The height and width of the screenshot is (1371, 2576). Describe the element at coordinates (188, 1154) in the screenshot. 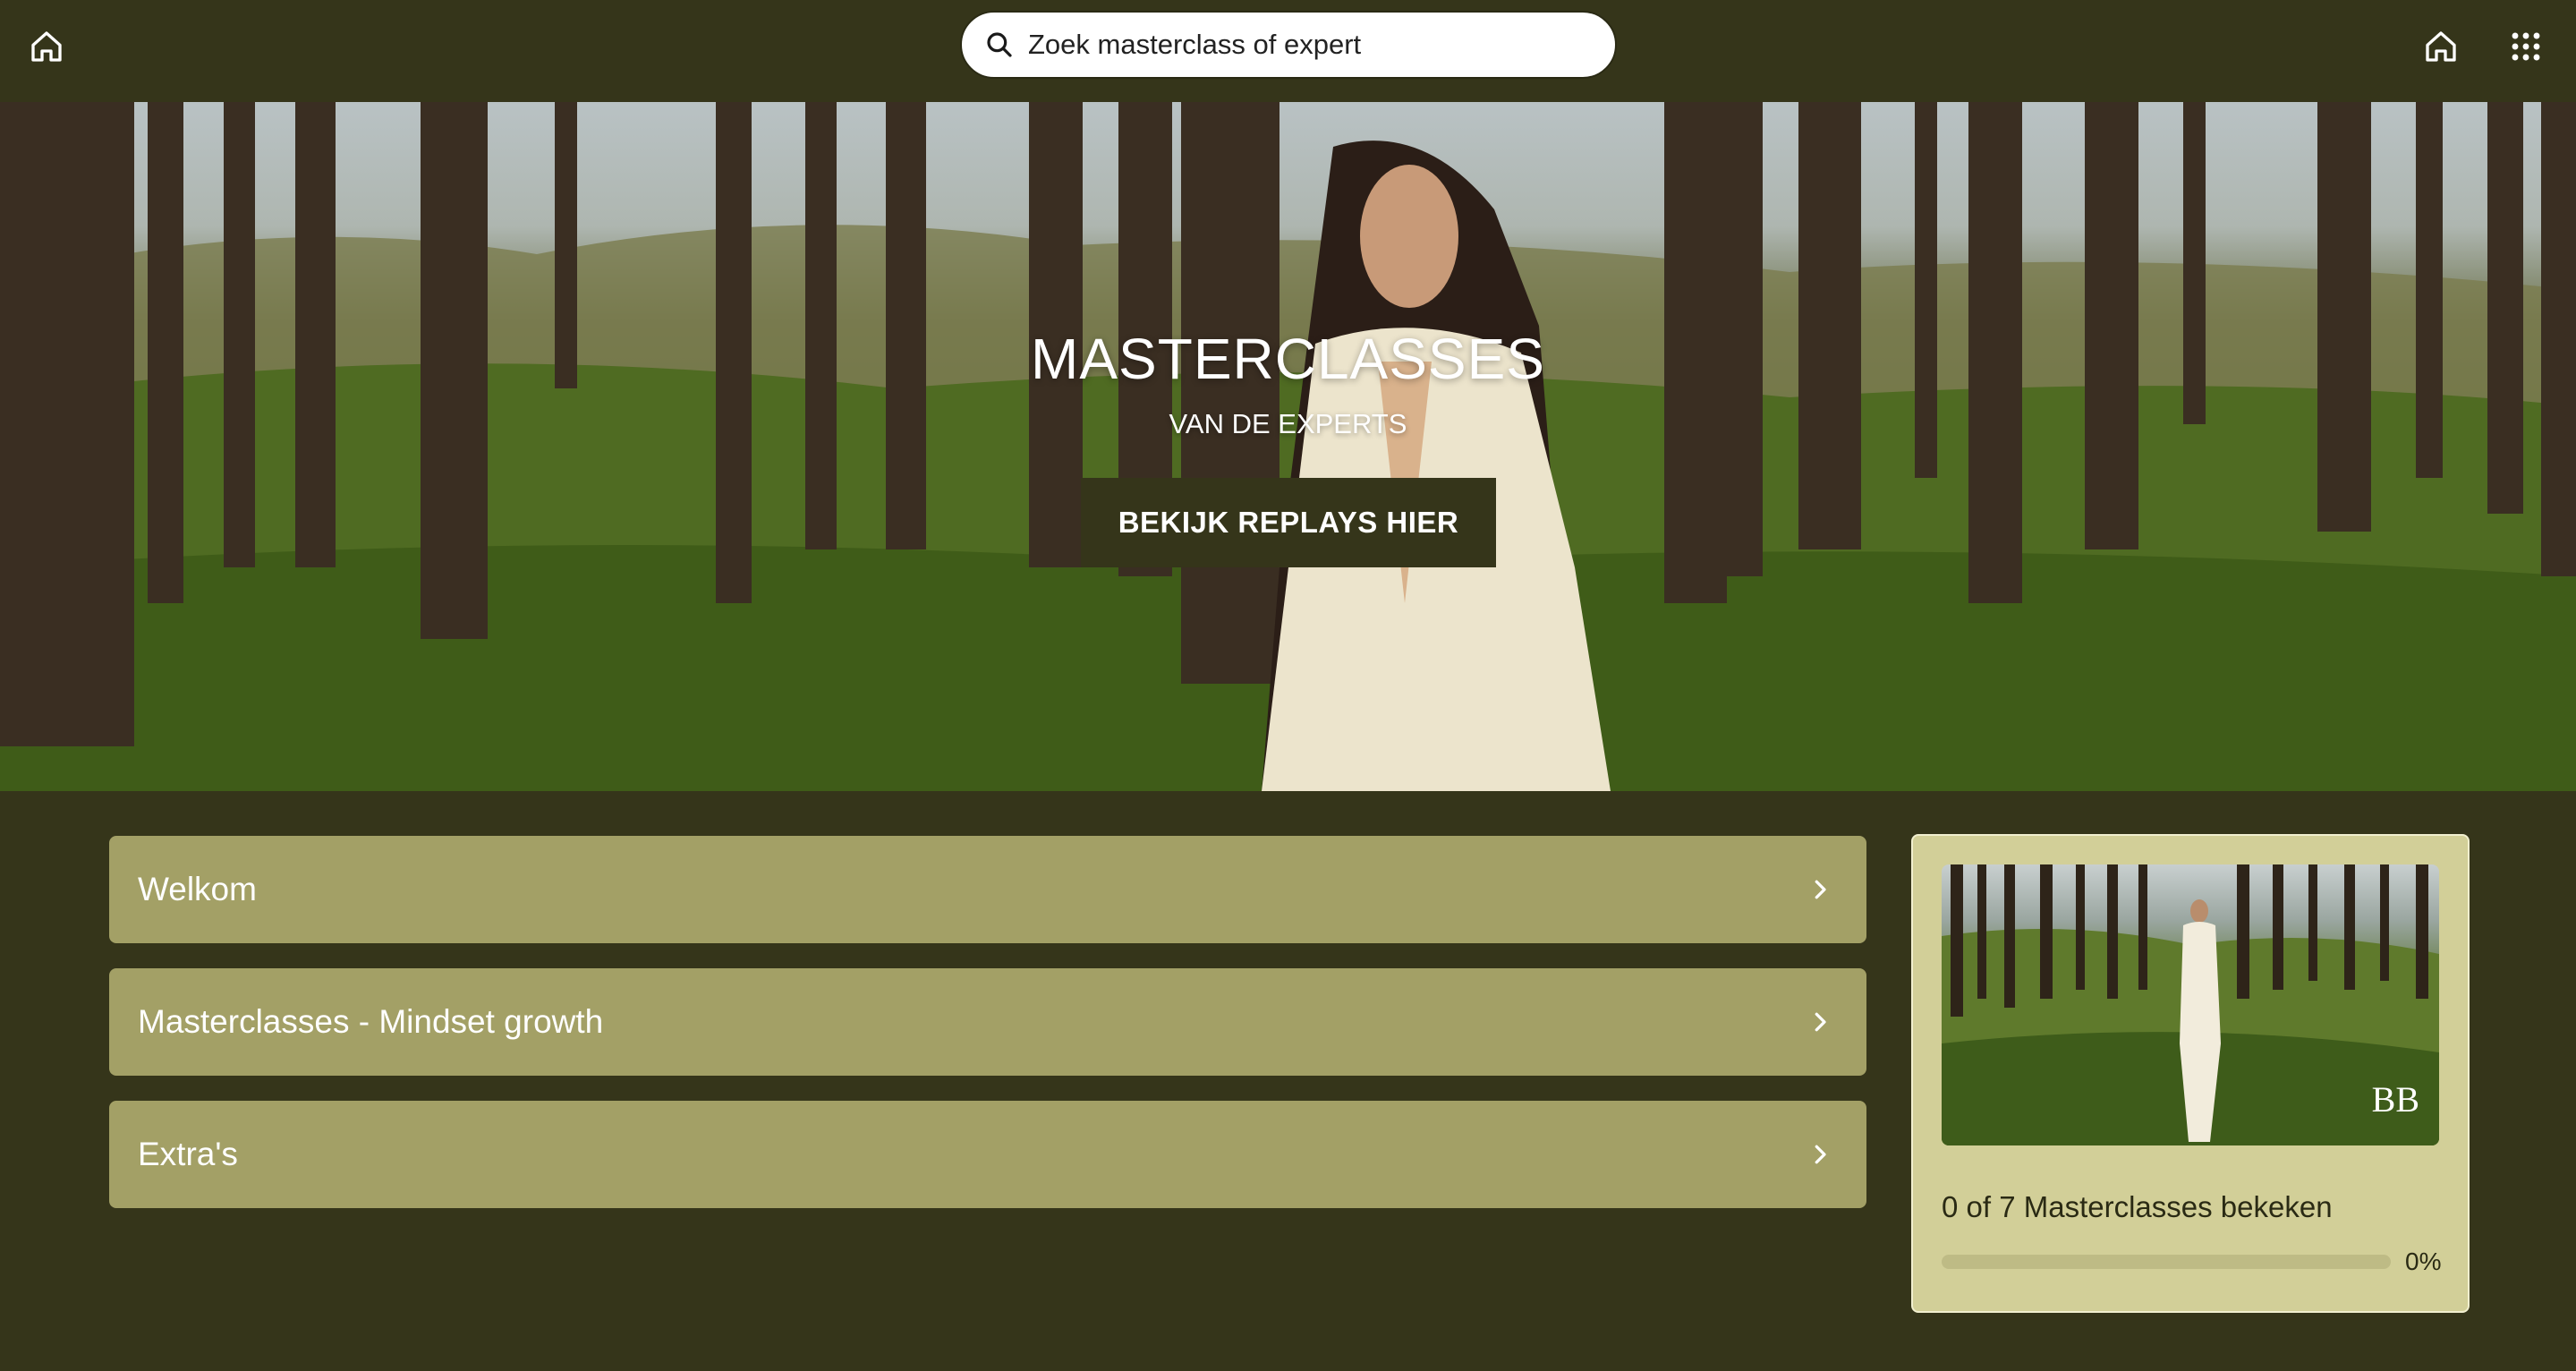

I see `section-label: Extra's` at that location.